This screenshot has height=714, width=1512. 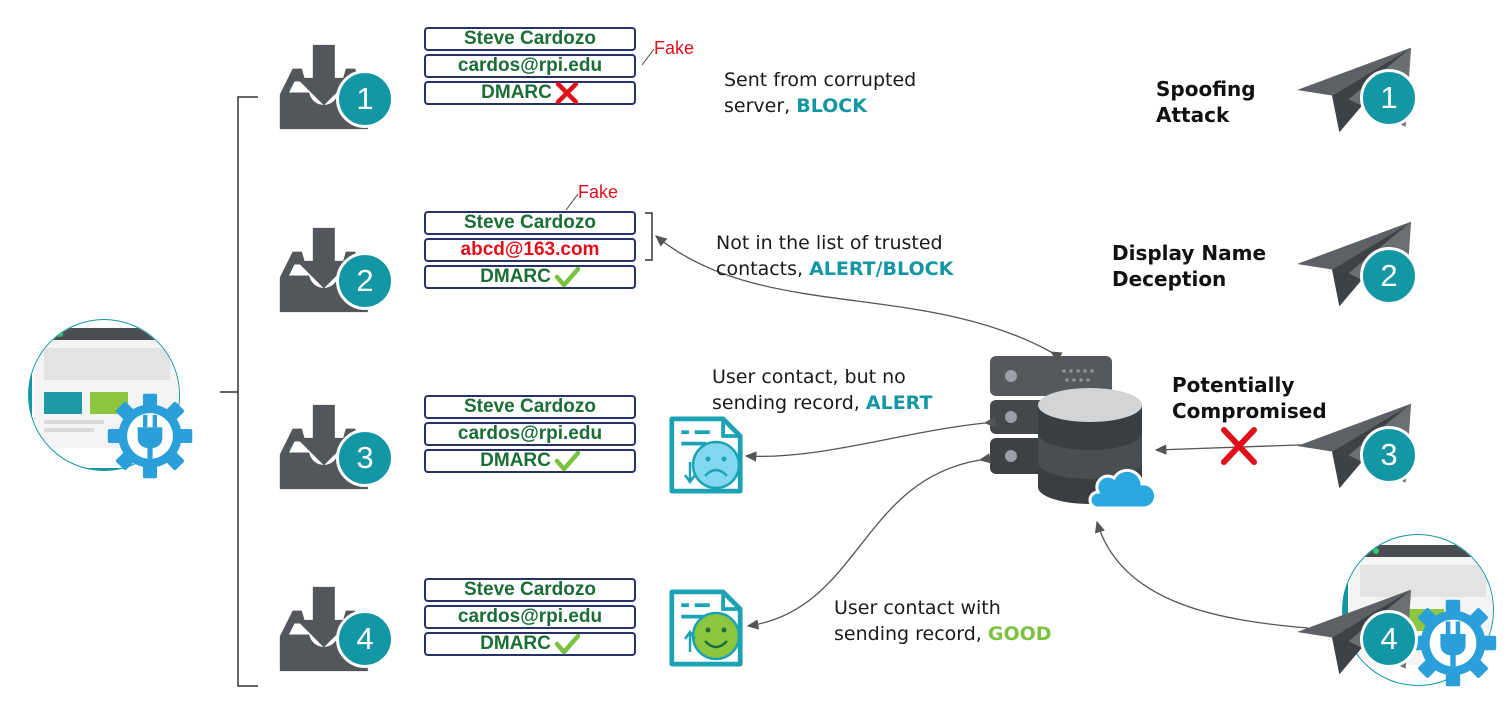 I want to click on plane-badge-3: 3, so click(x=1389, y=455).